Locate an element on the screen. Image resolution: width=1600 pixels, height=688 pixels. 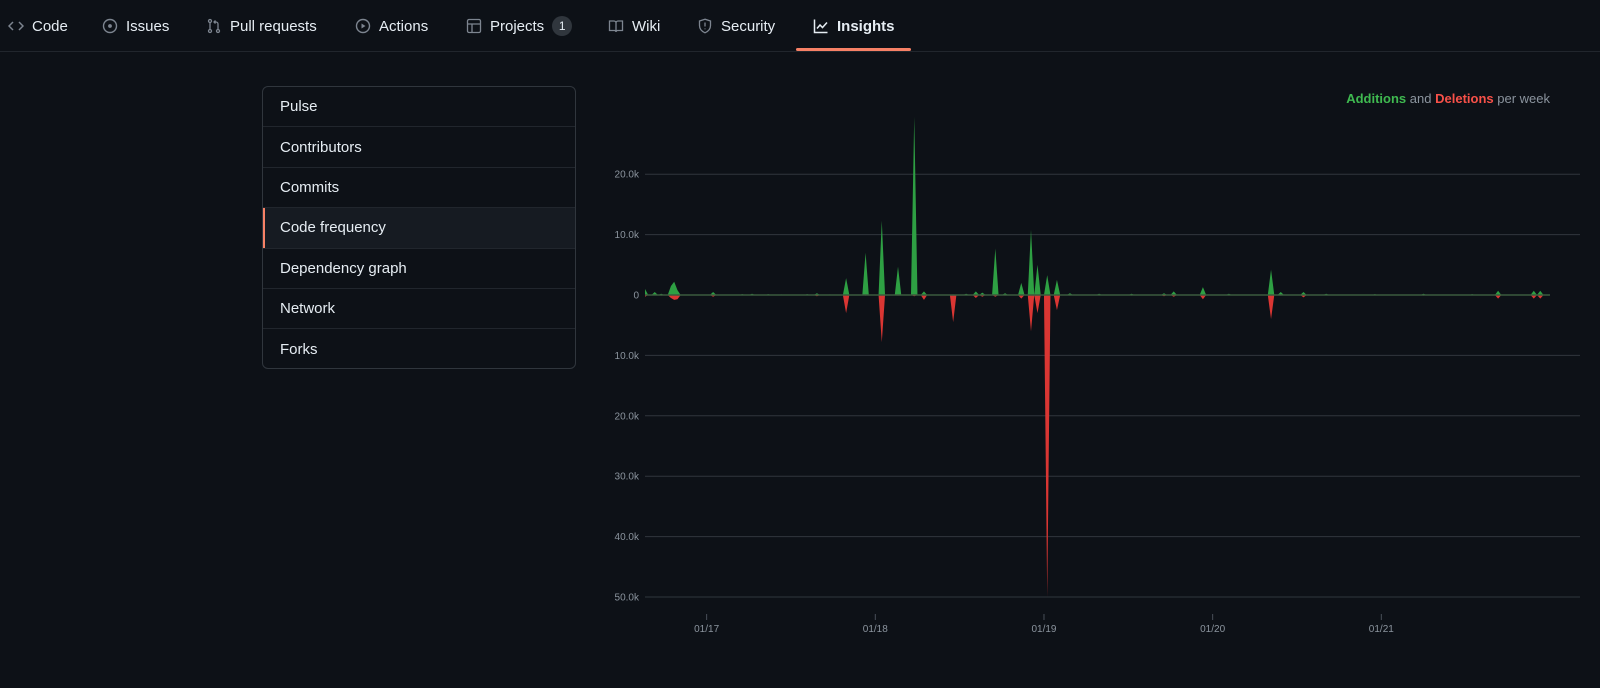
x-axis-ticks: 01/17 01/18 01/19 01/20 01/21 is located at coordinates (1044, 624).